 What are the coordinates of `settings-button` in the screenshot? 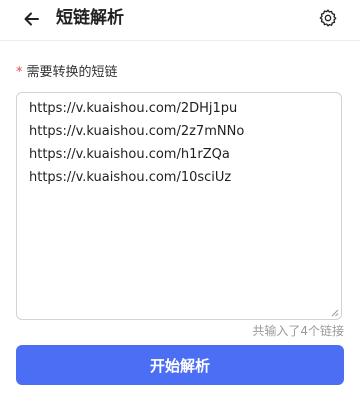 It's located at (328, 18).